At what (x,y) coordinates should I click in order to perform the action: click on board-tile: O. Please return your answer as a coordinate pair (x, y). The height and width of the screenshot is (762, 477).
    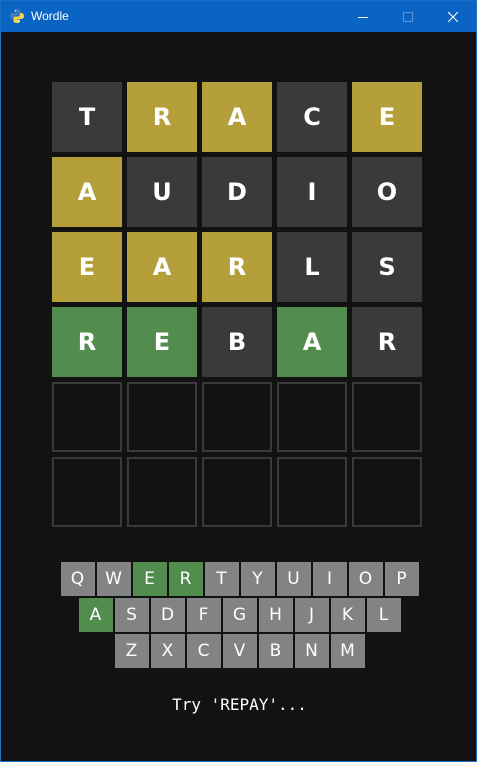
    Looking at the image, I should click on (387, 192).